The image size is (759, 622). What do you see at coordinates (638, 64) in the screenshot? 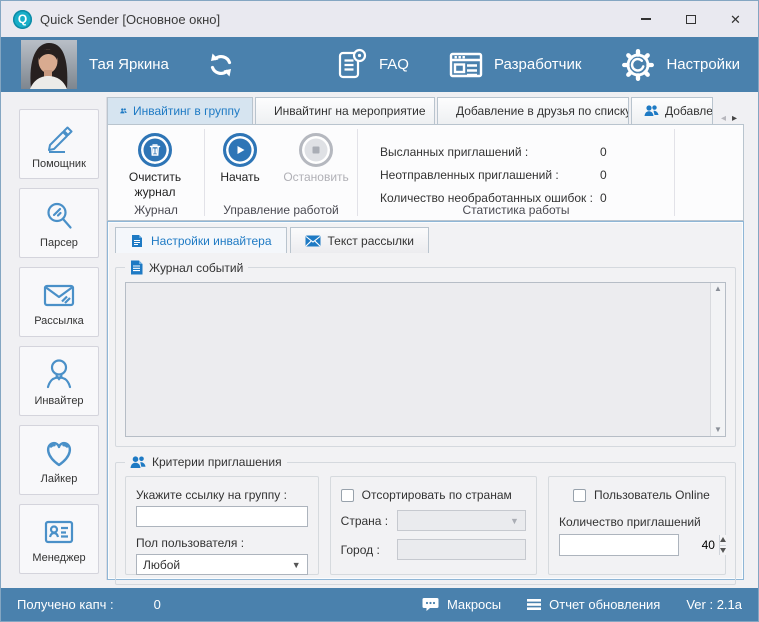
I see `settings-gear-icon` at bounding box center [638, 64].